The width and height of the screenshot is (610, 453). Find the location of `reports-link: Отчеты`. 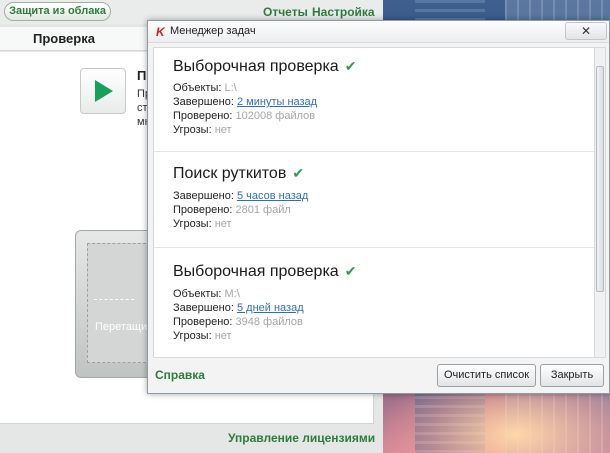

reports-link: Отчеты is located at coordinates (285, 12).